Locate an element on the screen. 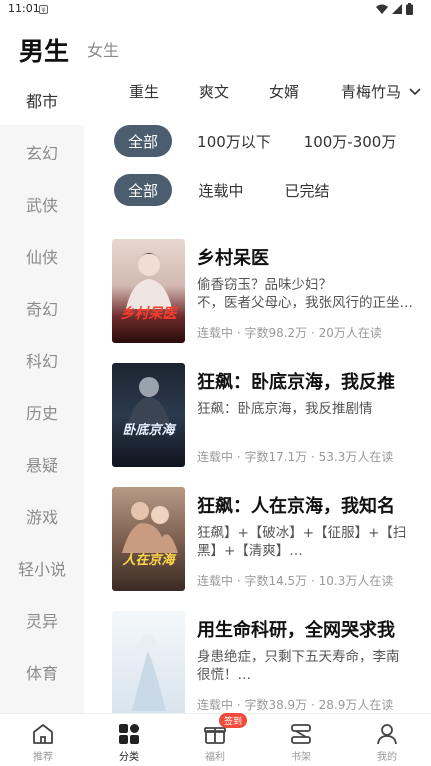 Image resolution: width=431 pixels, height=766 pixels. sidebar-item-mystery: 悬疑 is located at coordinates (42, 464).